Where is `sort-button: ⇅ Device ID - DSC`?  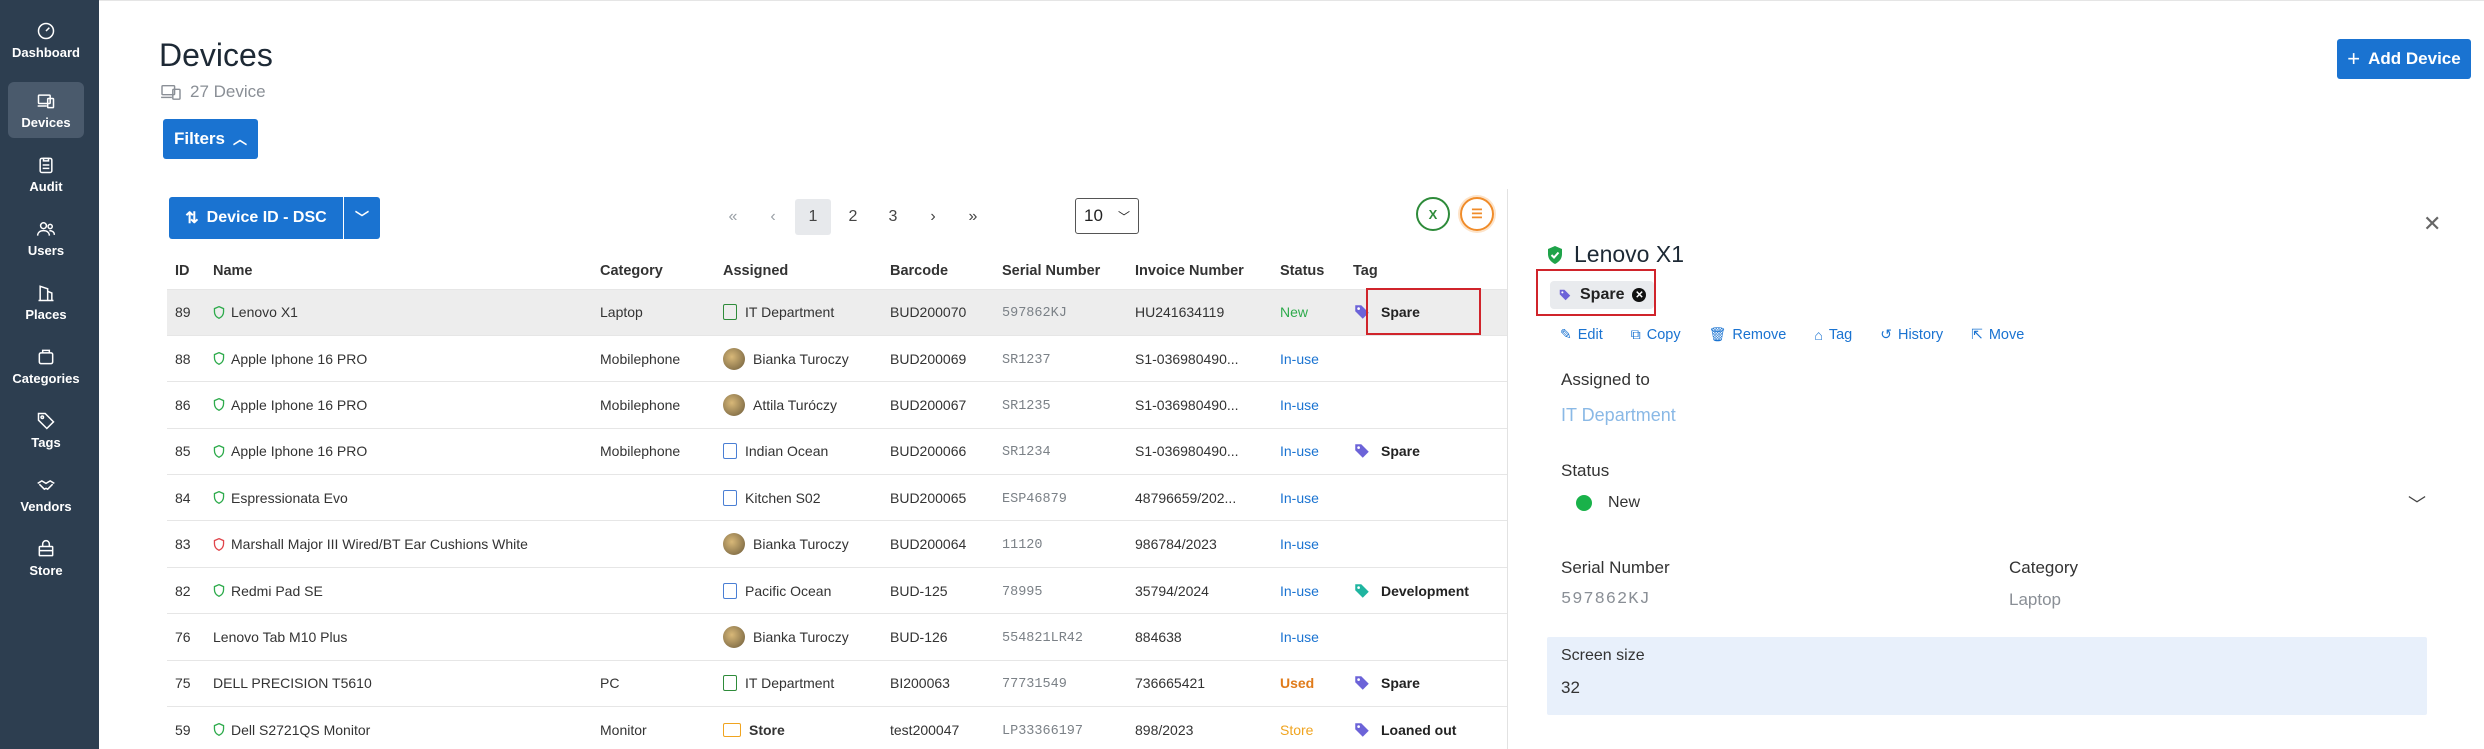 sort-button: ⇅ Device ID - DSC is located at coordinates (256, 218).